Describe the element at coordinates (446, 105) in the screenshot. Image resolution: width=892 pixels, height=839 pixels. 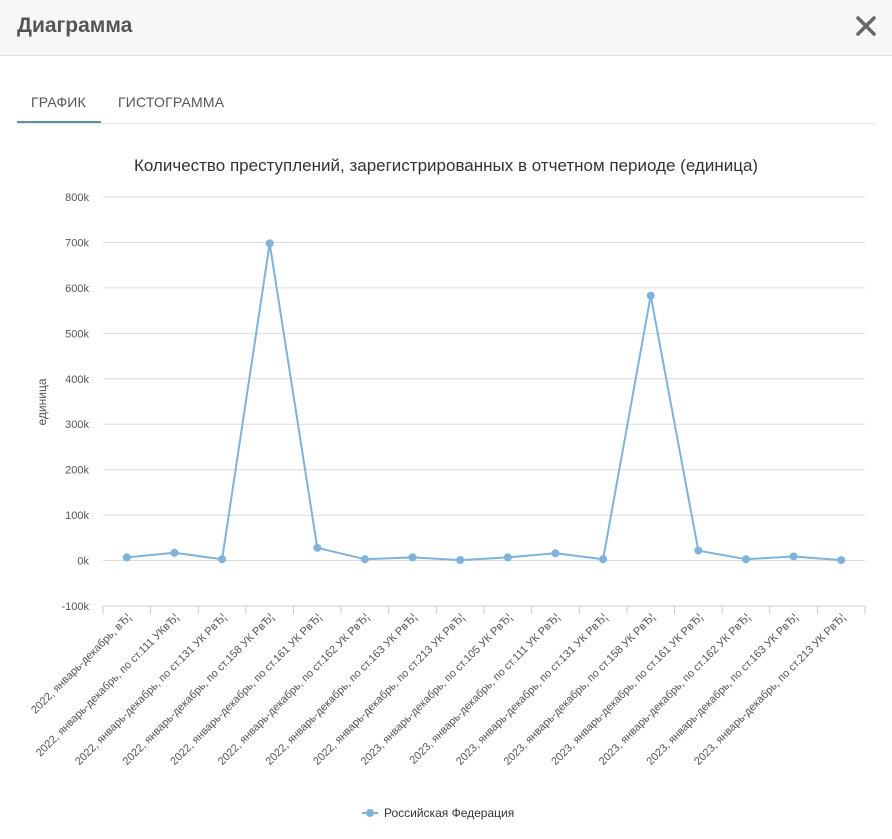
I see `chart-tabs: ГРАФИК ГИСТОГРАММА` at that location.